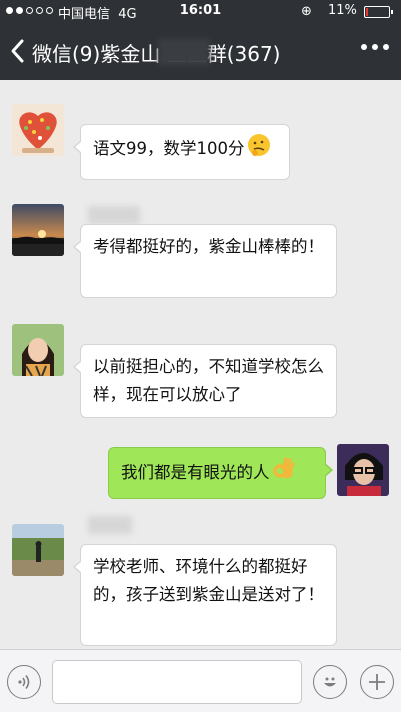 This screenshot has width=401, height=712. Describe the element at coordinates (259, 149) in the screenshot. I see `thinking-face-icon` at that location.